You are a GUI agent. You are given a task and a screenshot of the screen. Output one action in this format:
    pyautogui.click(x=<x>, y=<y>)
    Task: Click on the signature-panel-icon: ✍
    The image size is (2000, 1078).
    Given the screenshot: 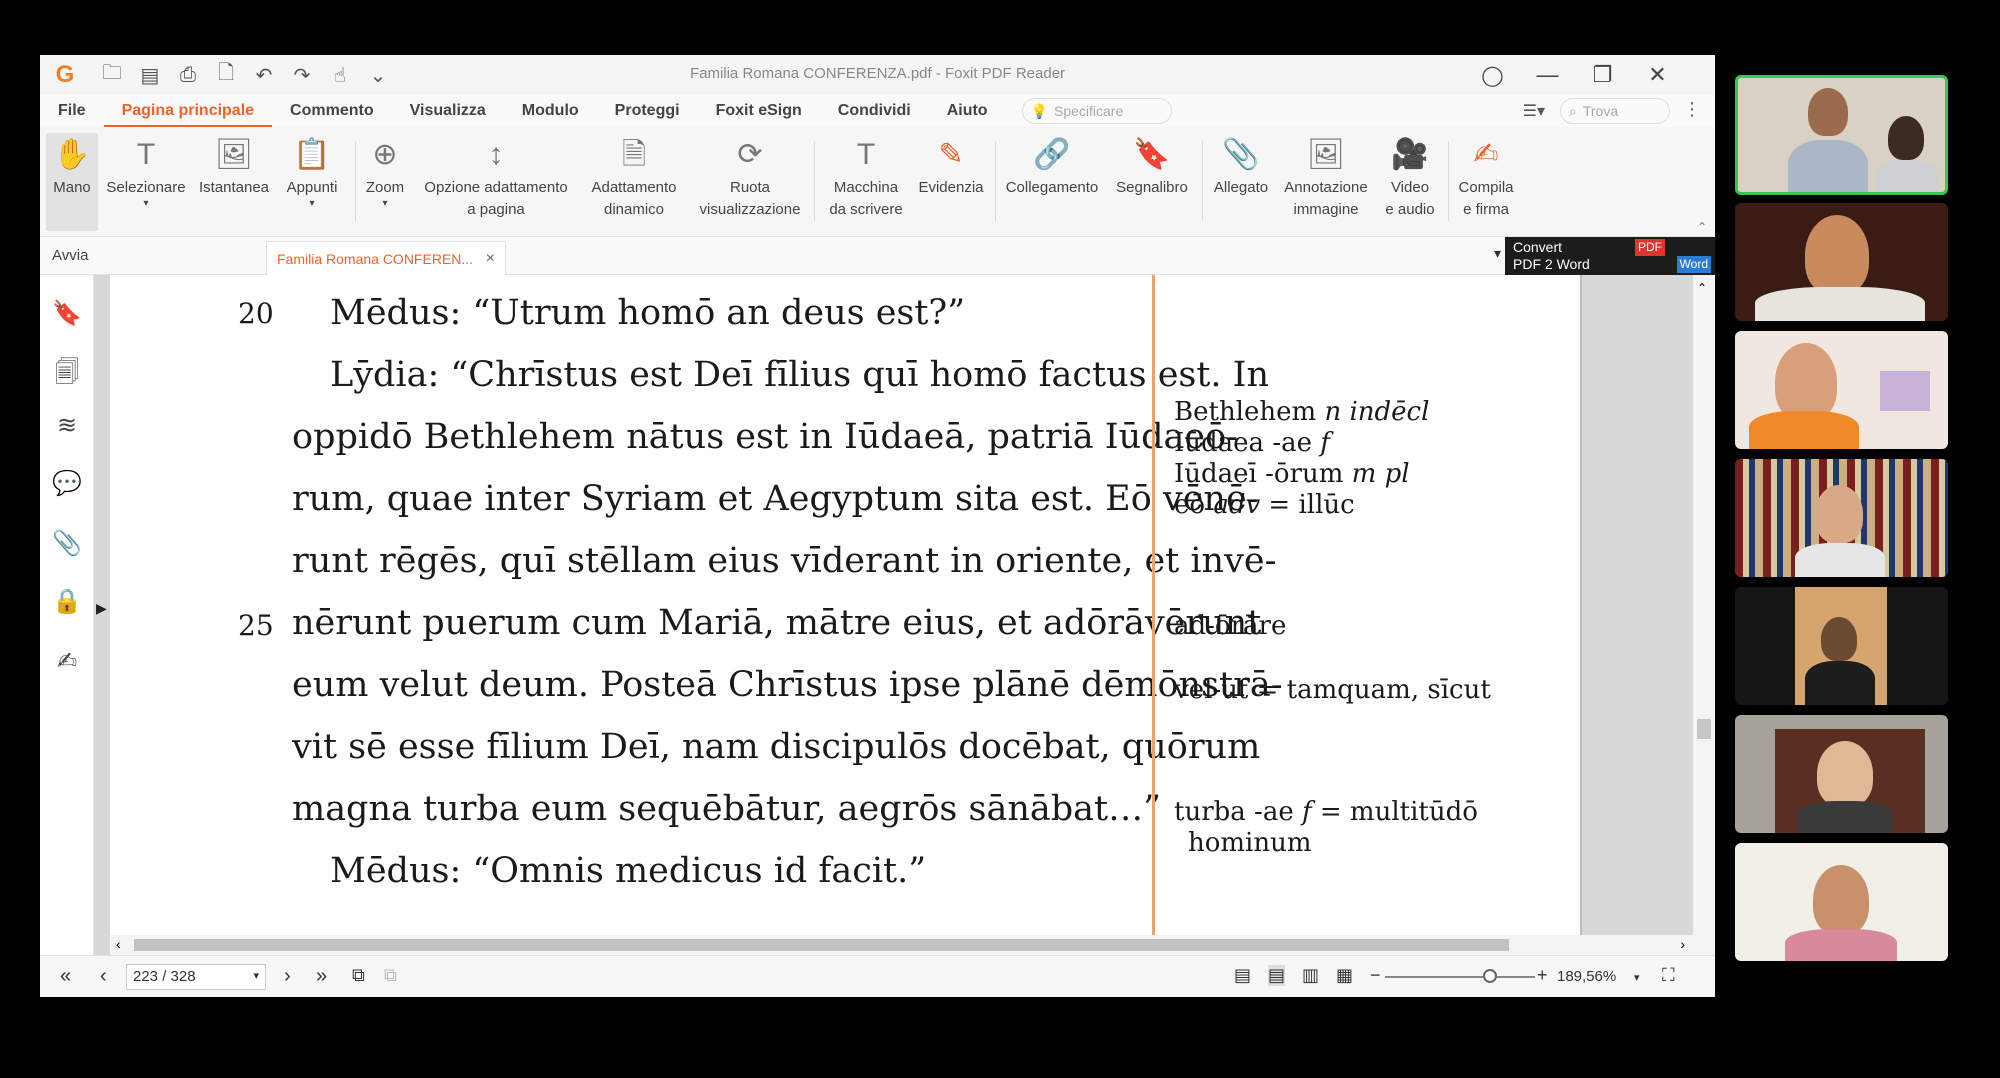 What is the action you would take?
    pyautogui.click(x=67, y=662)
    